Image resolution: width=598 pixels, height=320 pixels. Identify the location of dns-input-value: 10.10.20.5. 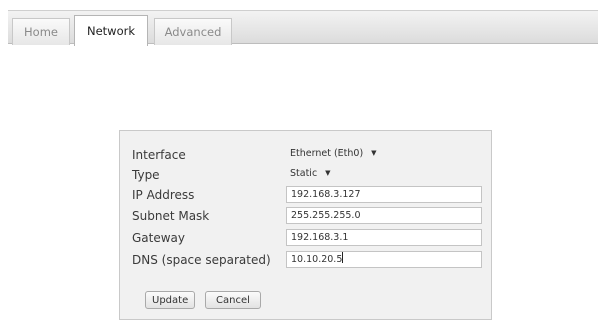
(317, 259).